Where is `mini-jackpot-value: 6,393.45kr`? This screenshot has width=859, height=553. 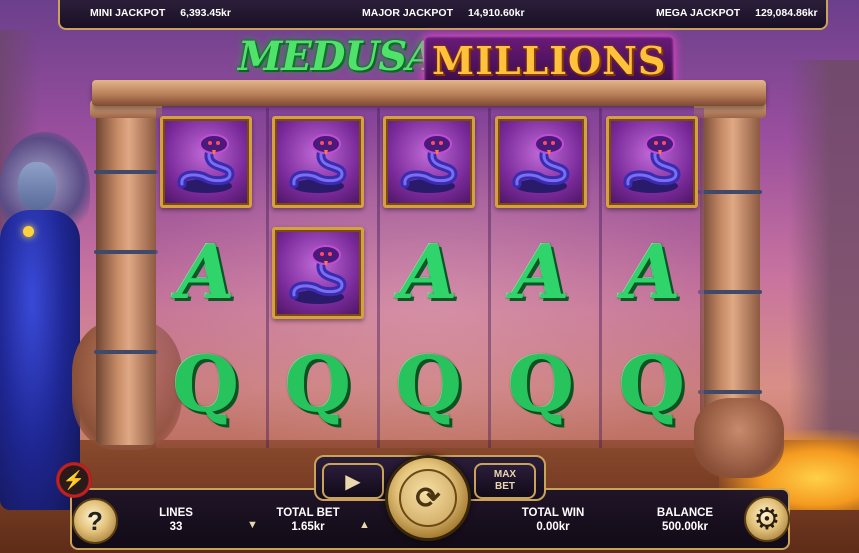
mini-jackpot-value: 6,393.45kr is located at coordinates (205, 13).